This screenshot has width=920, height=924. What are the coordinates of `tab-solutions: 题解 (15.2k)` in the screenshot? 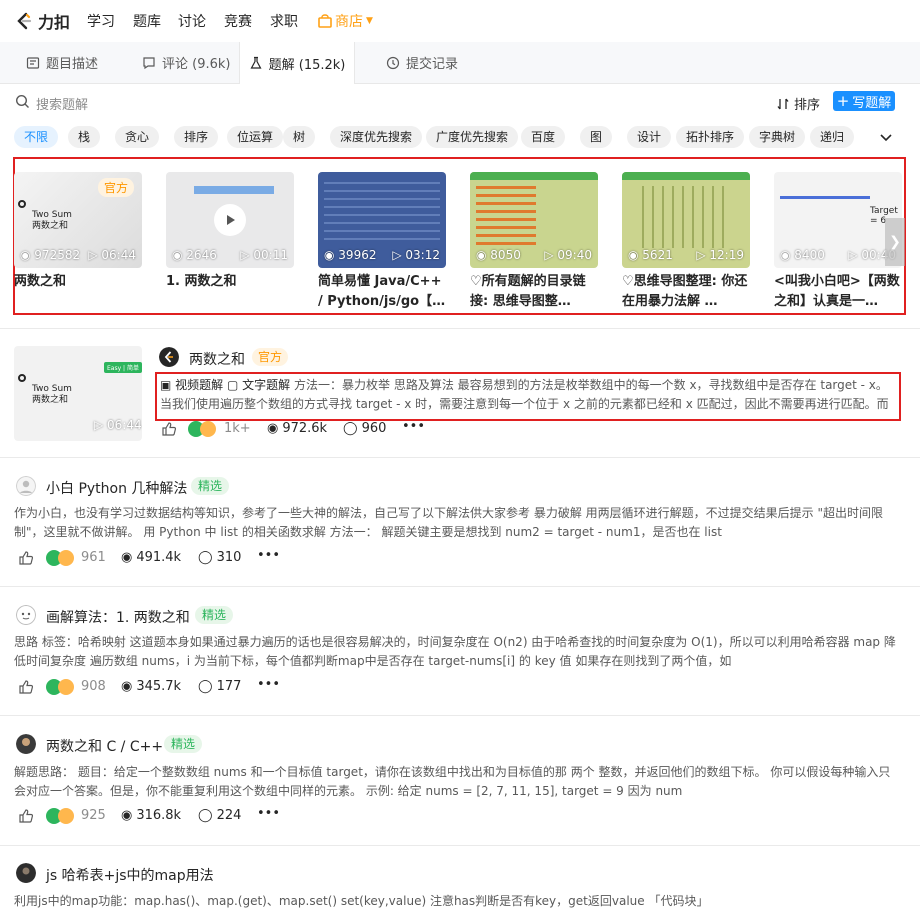 It's located at (297, 63).